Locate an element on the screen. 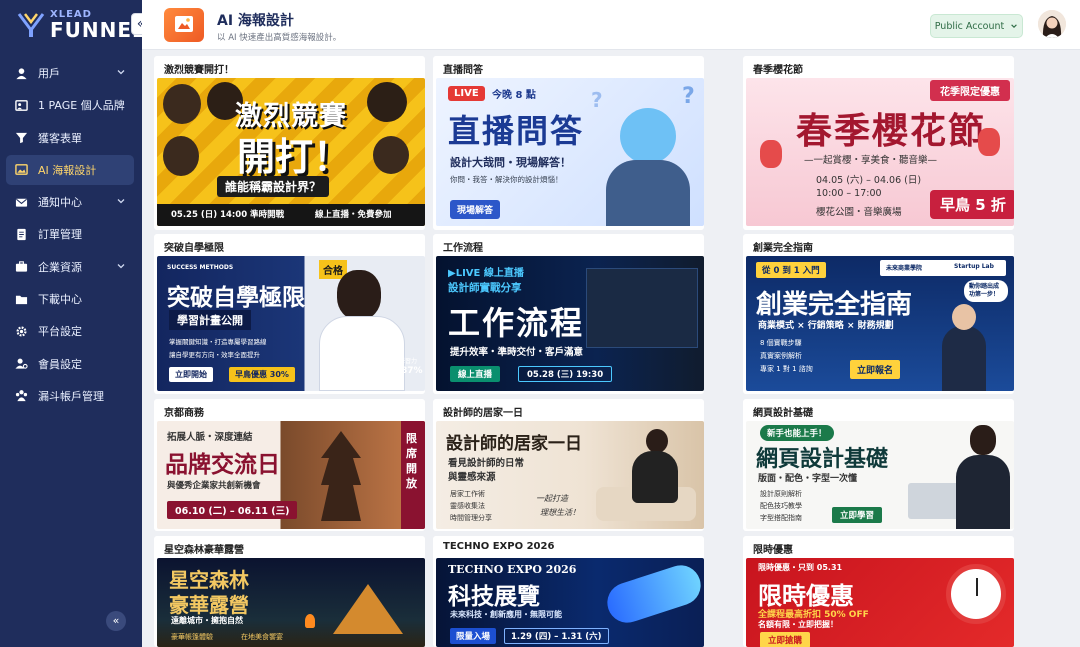  person-head is located at coordinates (983, 440).